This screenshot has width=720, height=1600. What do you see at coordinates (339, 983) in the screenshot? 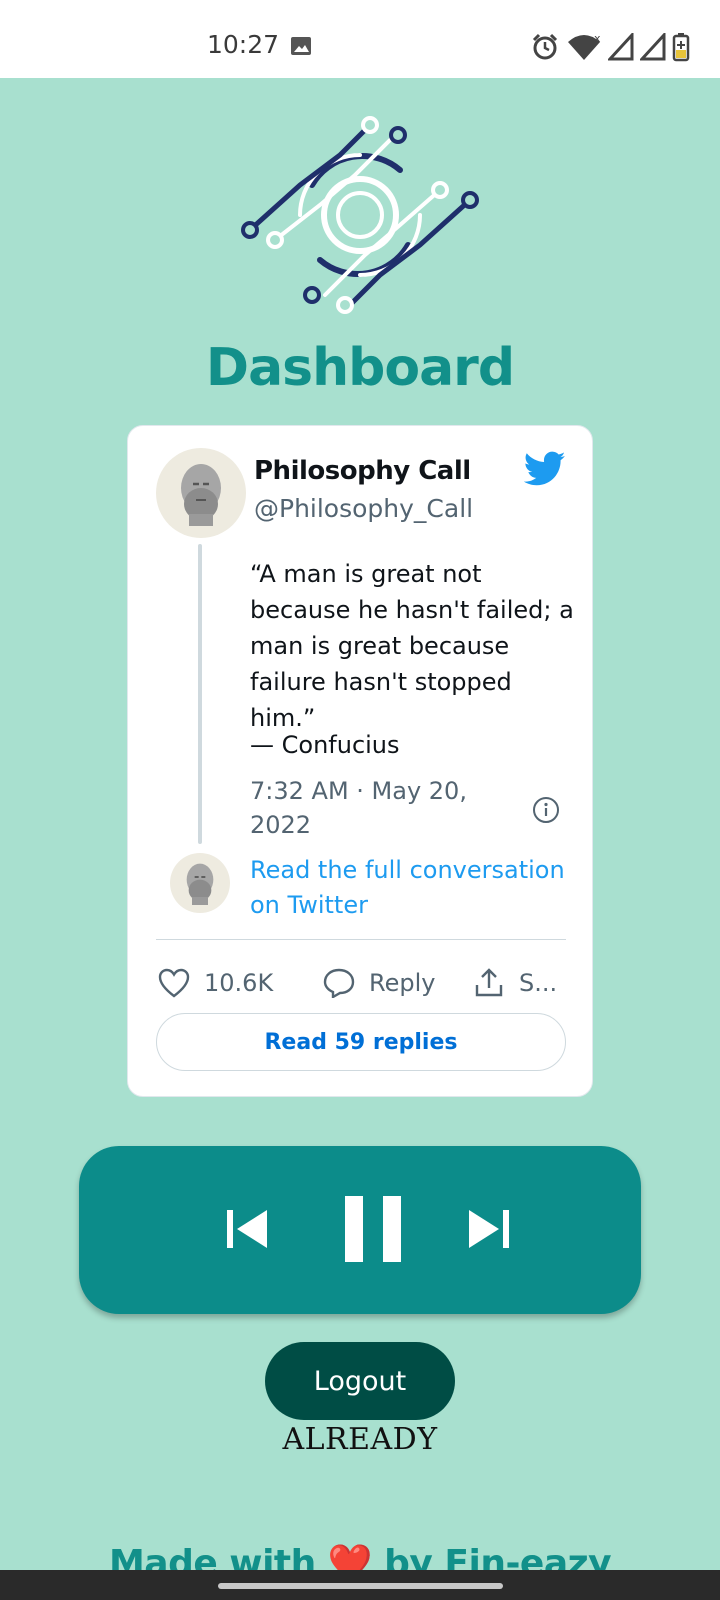
I see `reply-icon` at bounding box center [339, 983].